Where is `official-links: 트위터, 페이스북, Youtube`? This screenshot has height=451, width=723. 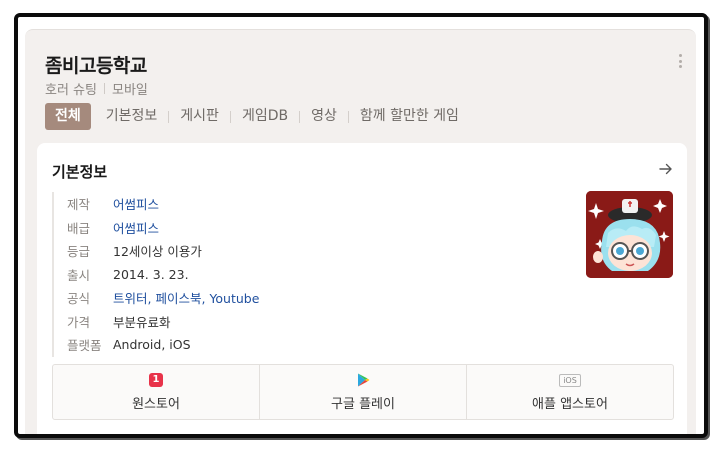
official-links: 트위터, 페이스북, Youtube is located at coordinates (186, 299).